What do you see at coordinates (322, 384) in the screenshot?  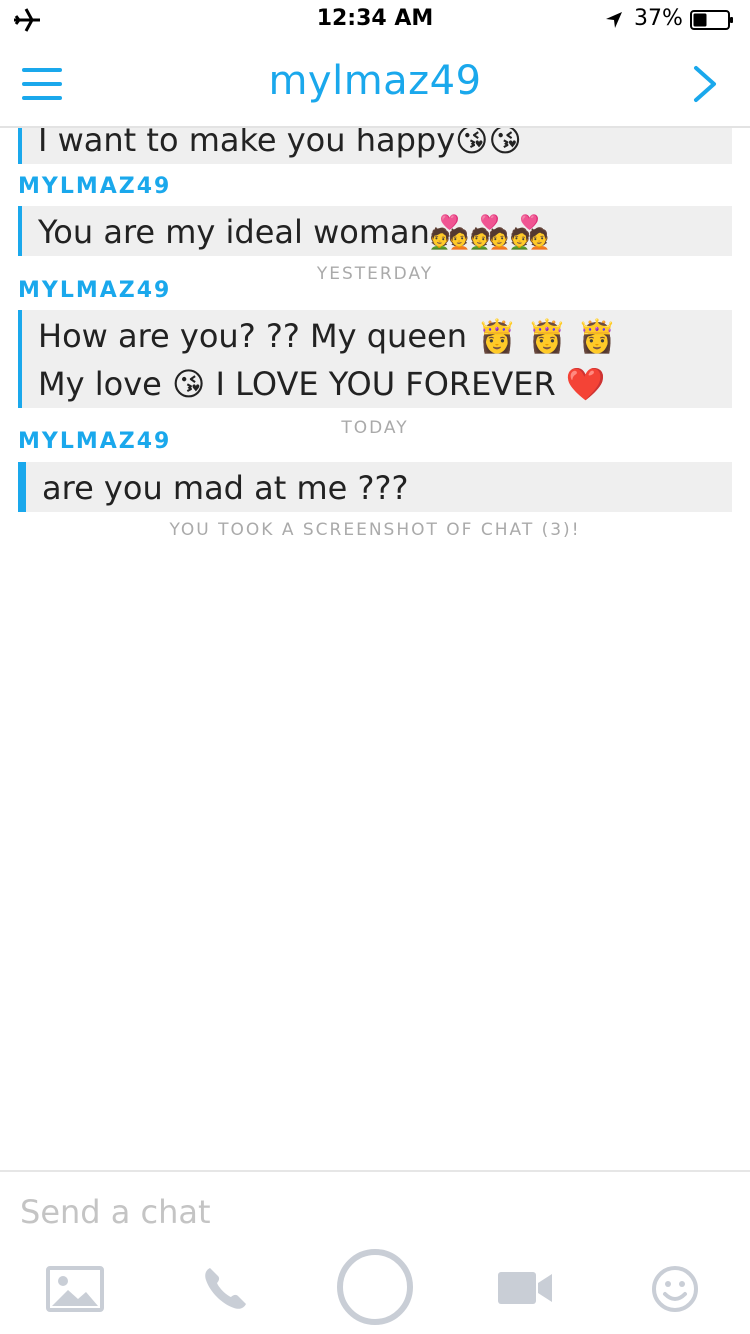 I see `message-text-line-2: My love 😘 I LOVE YOU FOREVER ❤️` at bounding box center [322, 384].